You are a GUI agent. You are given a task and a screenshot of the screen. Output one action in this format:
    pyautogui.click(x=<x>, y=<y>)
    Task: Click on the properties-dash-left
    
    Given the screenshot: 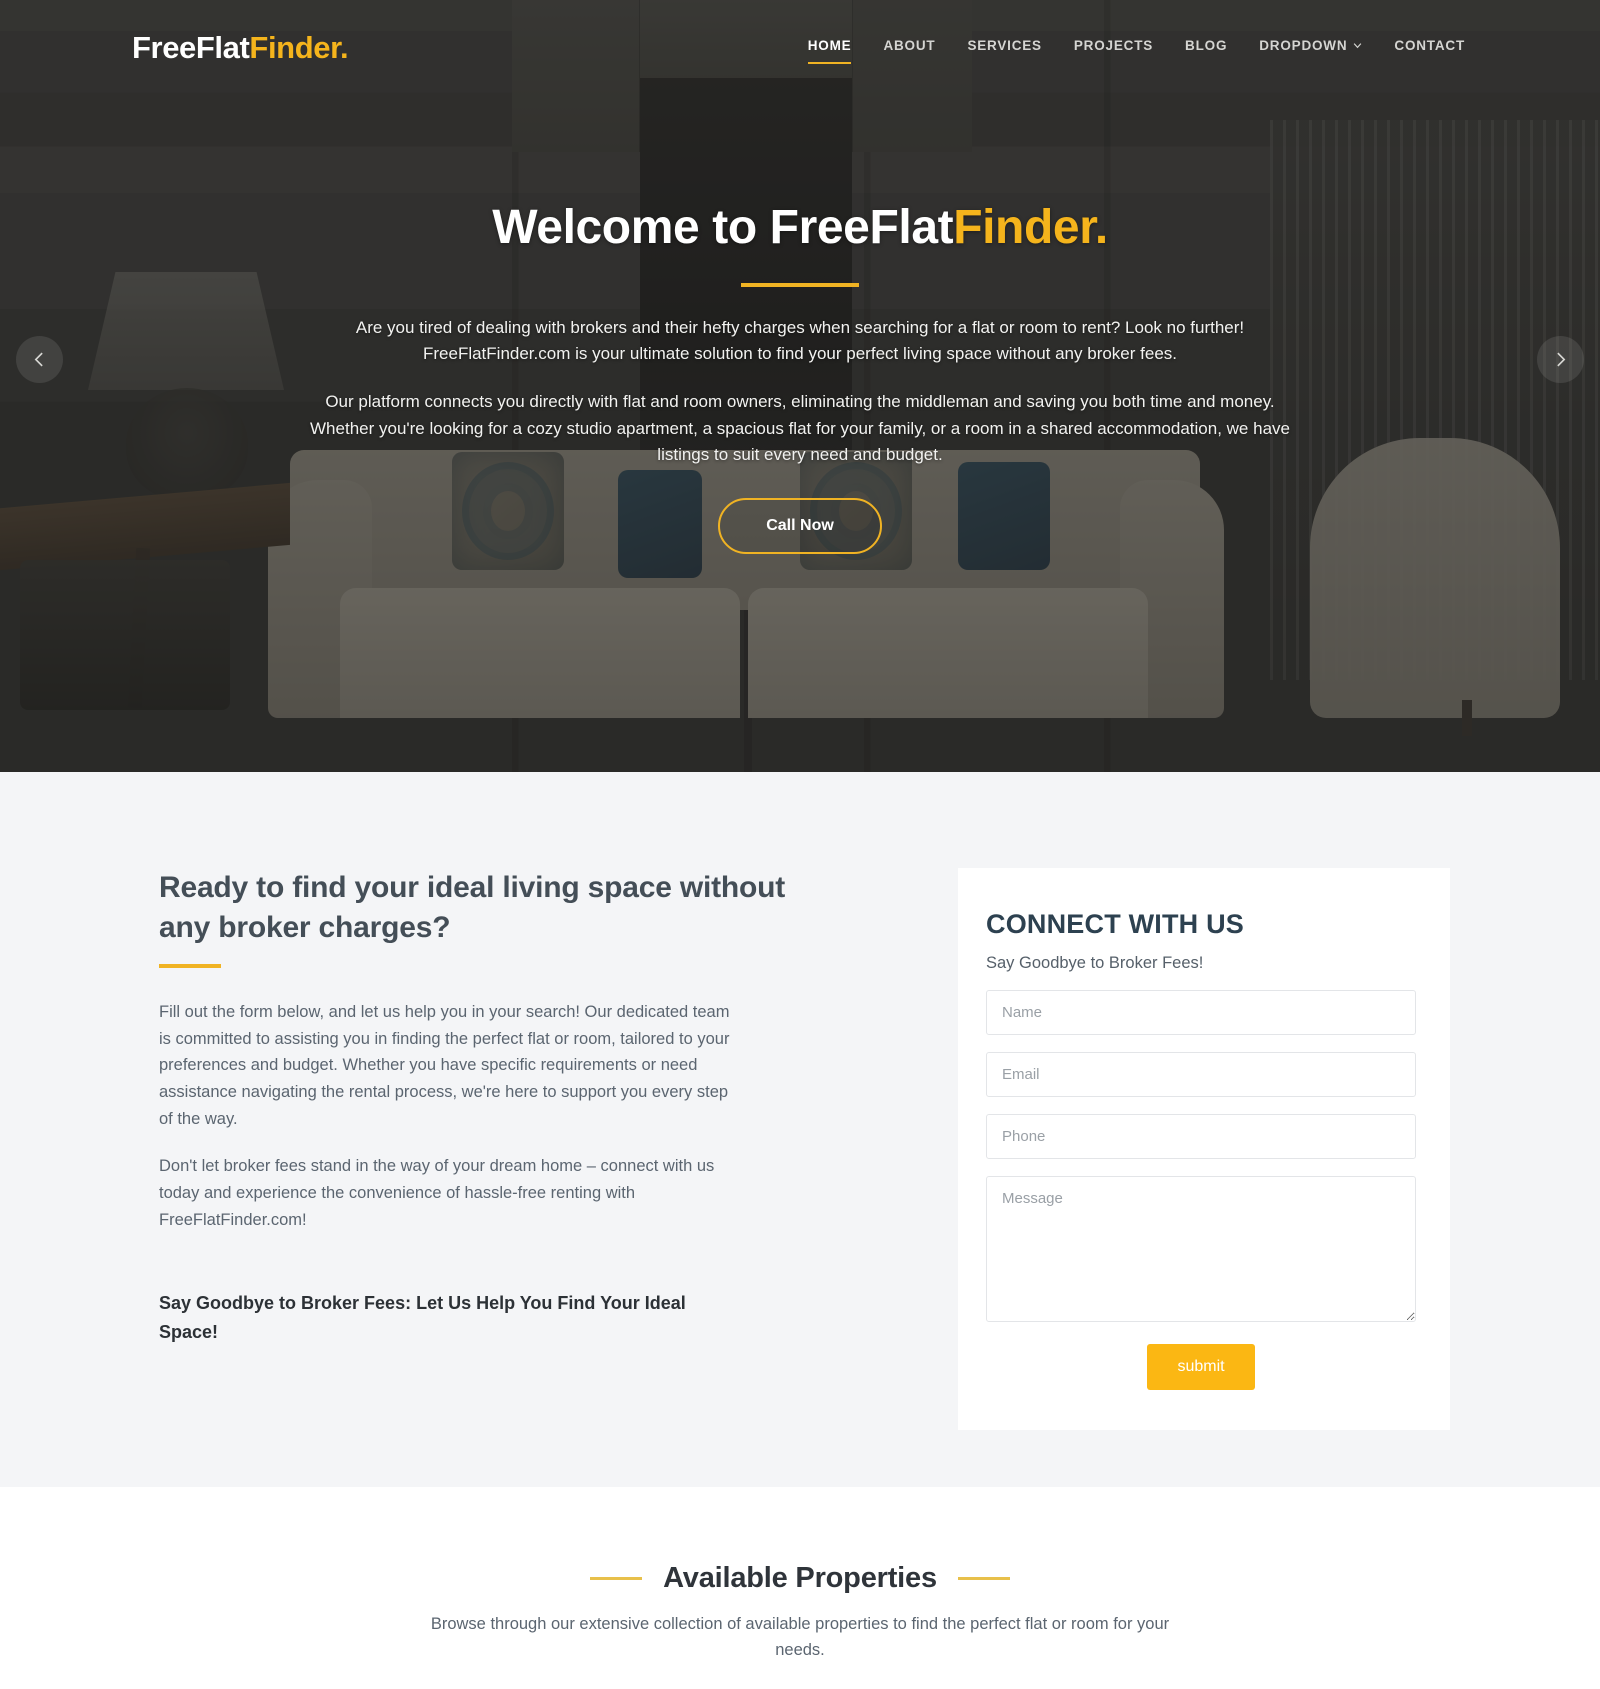 What is the action you would take?
    pyautogui.click(x=616, y=1578)
    